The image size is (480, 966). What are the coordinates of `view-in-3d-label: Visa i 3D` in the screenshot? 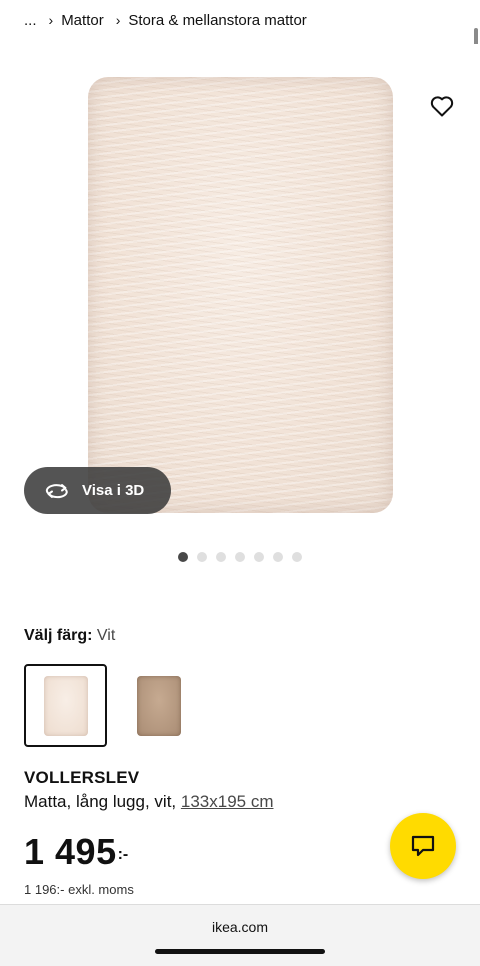 It's located at (113, 490).